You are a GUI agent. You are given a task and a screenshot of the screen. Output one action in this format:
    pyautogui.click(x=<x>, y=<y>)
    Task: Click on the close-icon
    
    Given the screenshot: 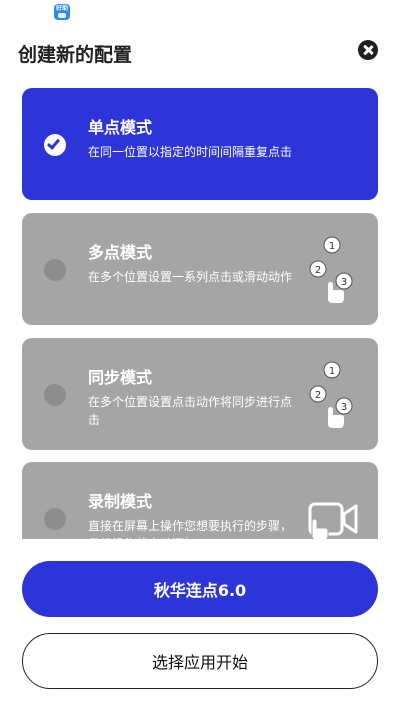 What is the action you would take?
    pyautogui.click(x=368, y=50)
    